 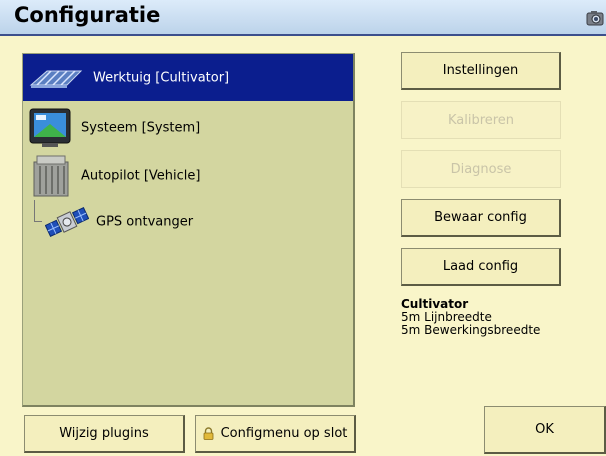 I want to click on settings-button: Instellingen, so click(x=481, y=71).